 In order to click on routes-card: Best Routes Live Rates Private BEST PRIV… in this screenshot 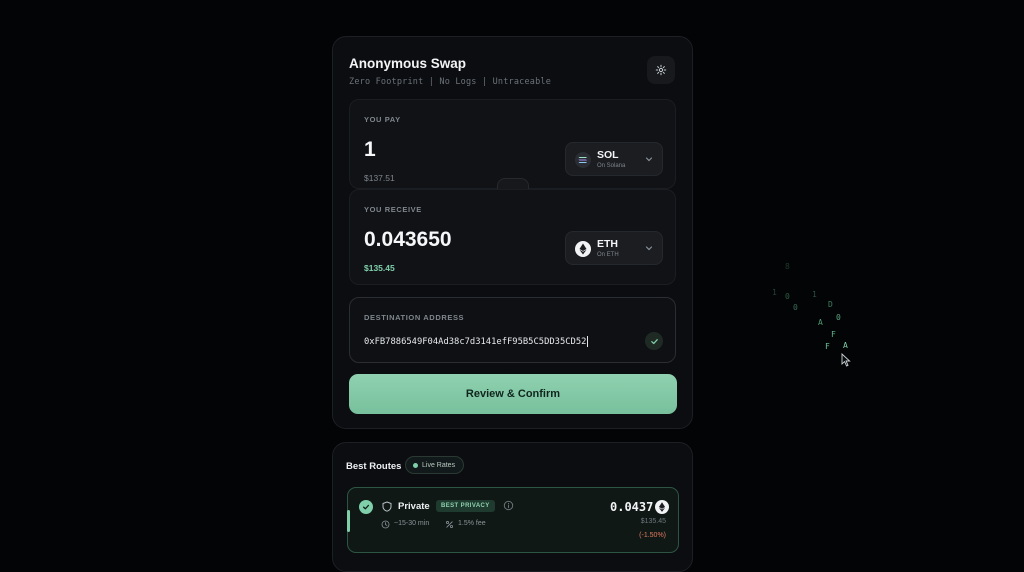, I will do `click(512, 507)`.